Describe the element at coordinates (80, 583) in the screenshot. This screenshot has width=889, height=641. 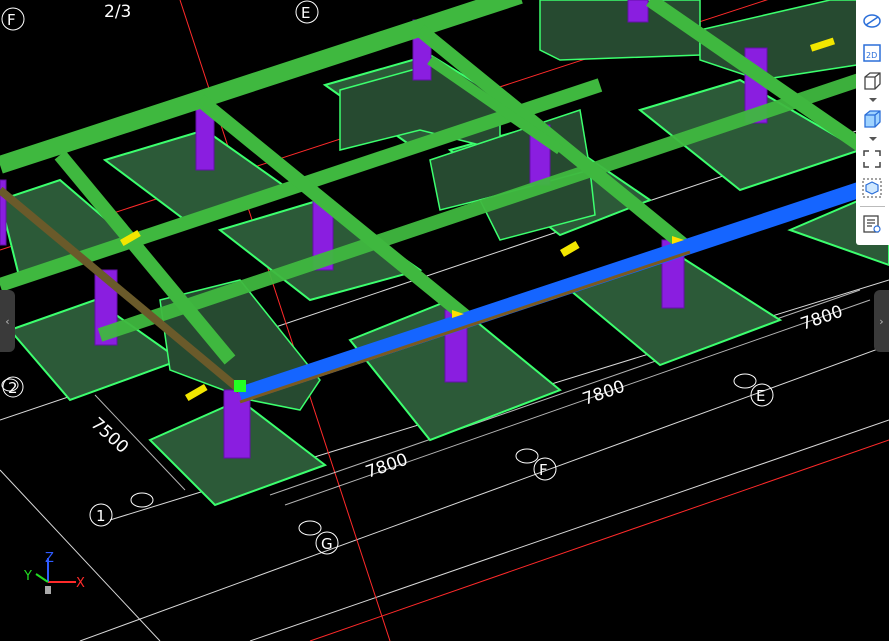
I see `triad-x-label: X` at that location.